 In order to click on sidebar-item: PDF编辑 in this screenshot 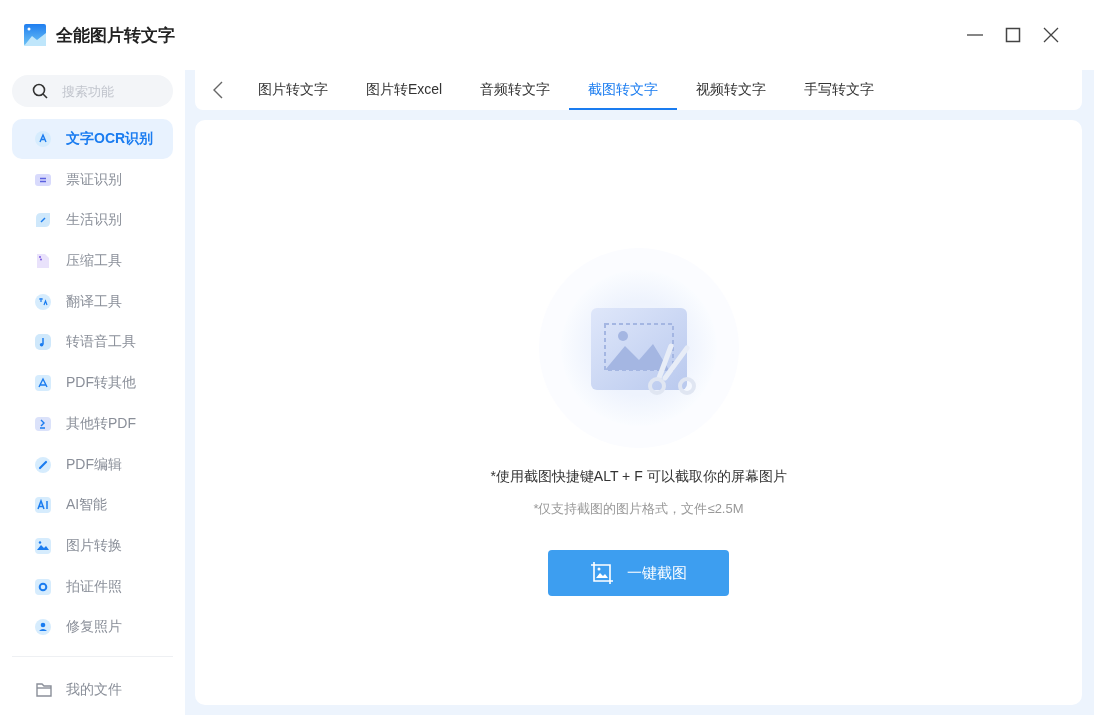, I will do `click(92, 464)`.